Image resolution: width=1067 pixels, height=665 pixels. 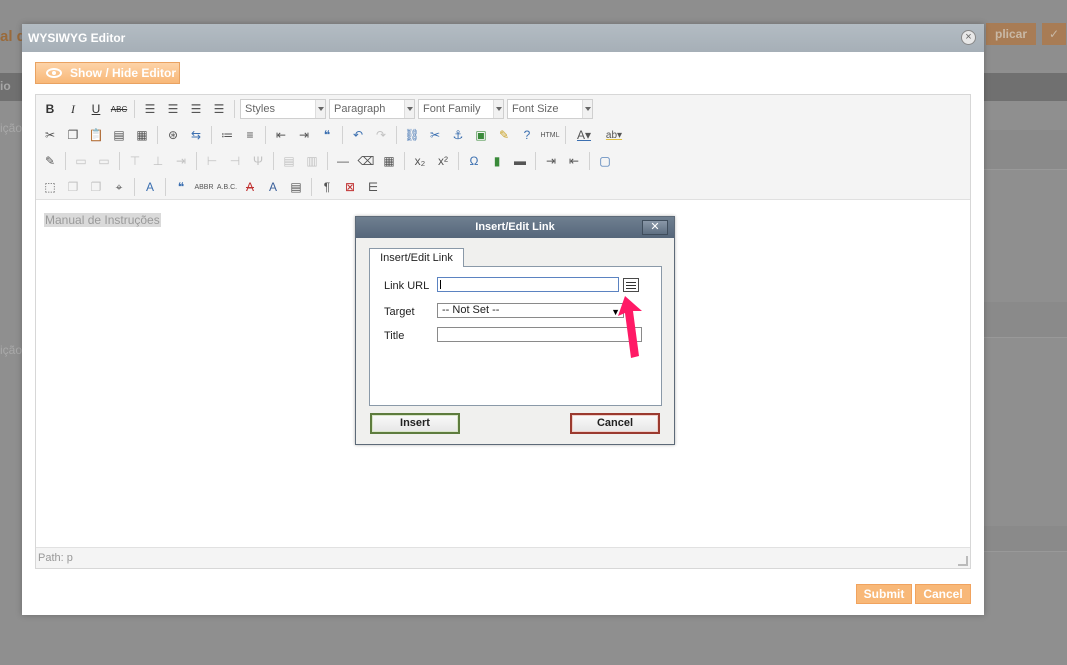 What do you see at coordinates (528, 284) in the screenshot?
I see `link-url-input` at bounding box center [528, 284].